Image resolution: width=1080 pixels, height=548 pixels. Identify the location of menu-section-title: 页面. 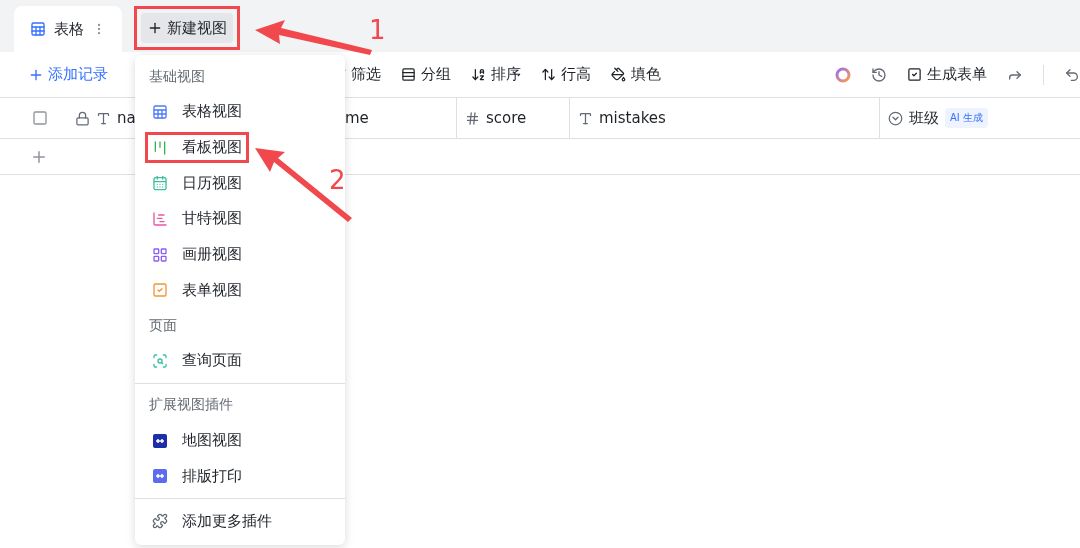
(163, 325).